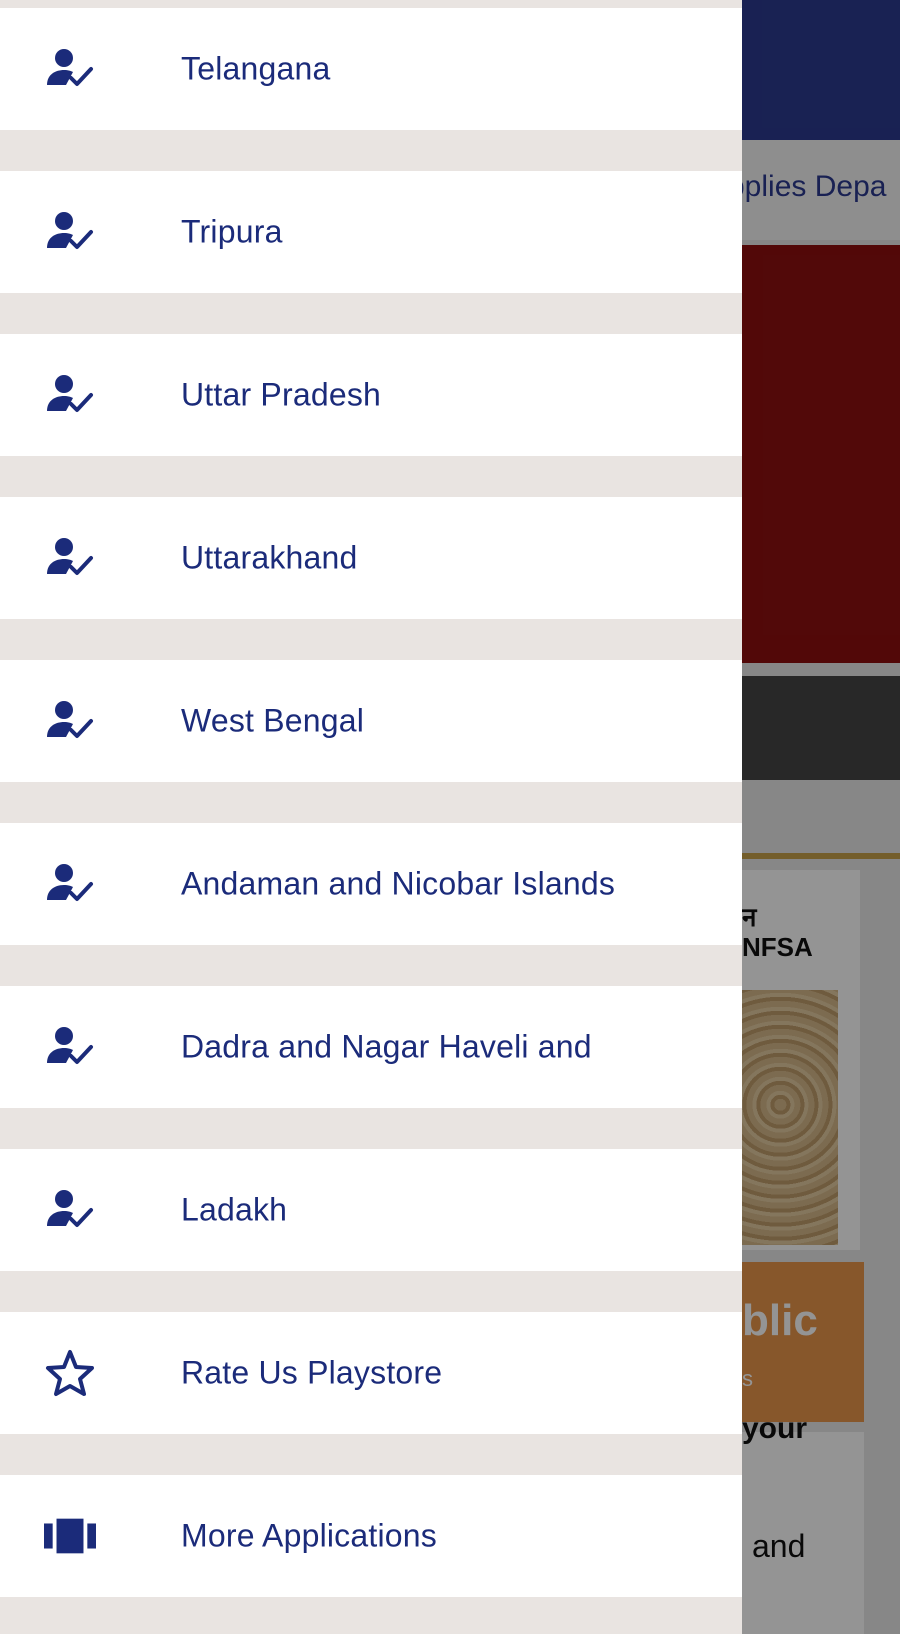 The width and height of the screenshot is (900, 1634). What do you see at coordinates (232, 231) in the screenshot?
I see `drawer-item-label: Tripura` at bounding box center [232, 231].